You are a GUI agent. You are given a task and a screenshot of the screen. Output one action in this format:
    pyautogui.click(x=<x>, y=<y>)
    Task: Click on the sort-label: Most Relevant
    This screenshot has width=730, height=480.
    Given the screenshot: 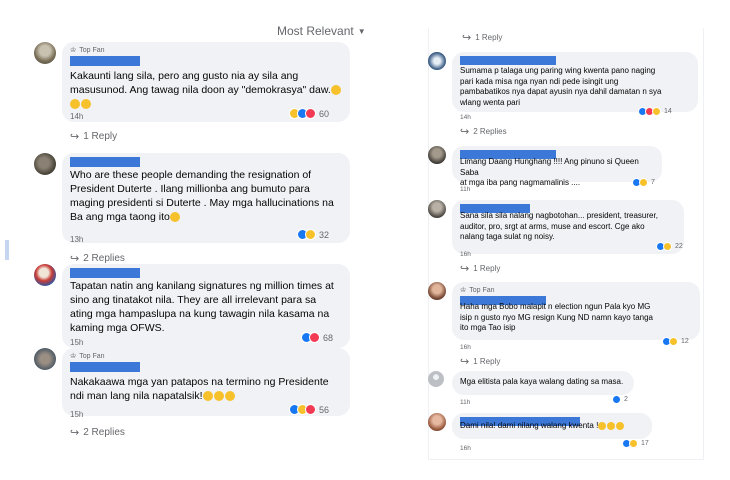 What is the action you would take?
    pyautogui.click(x=315, y=31)
    